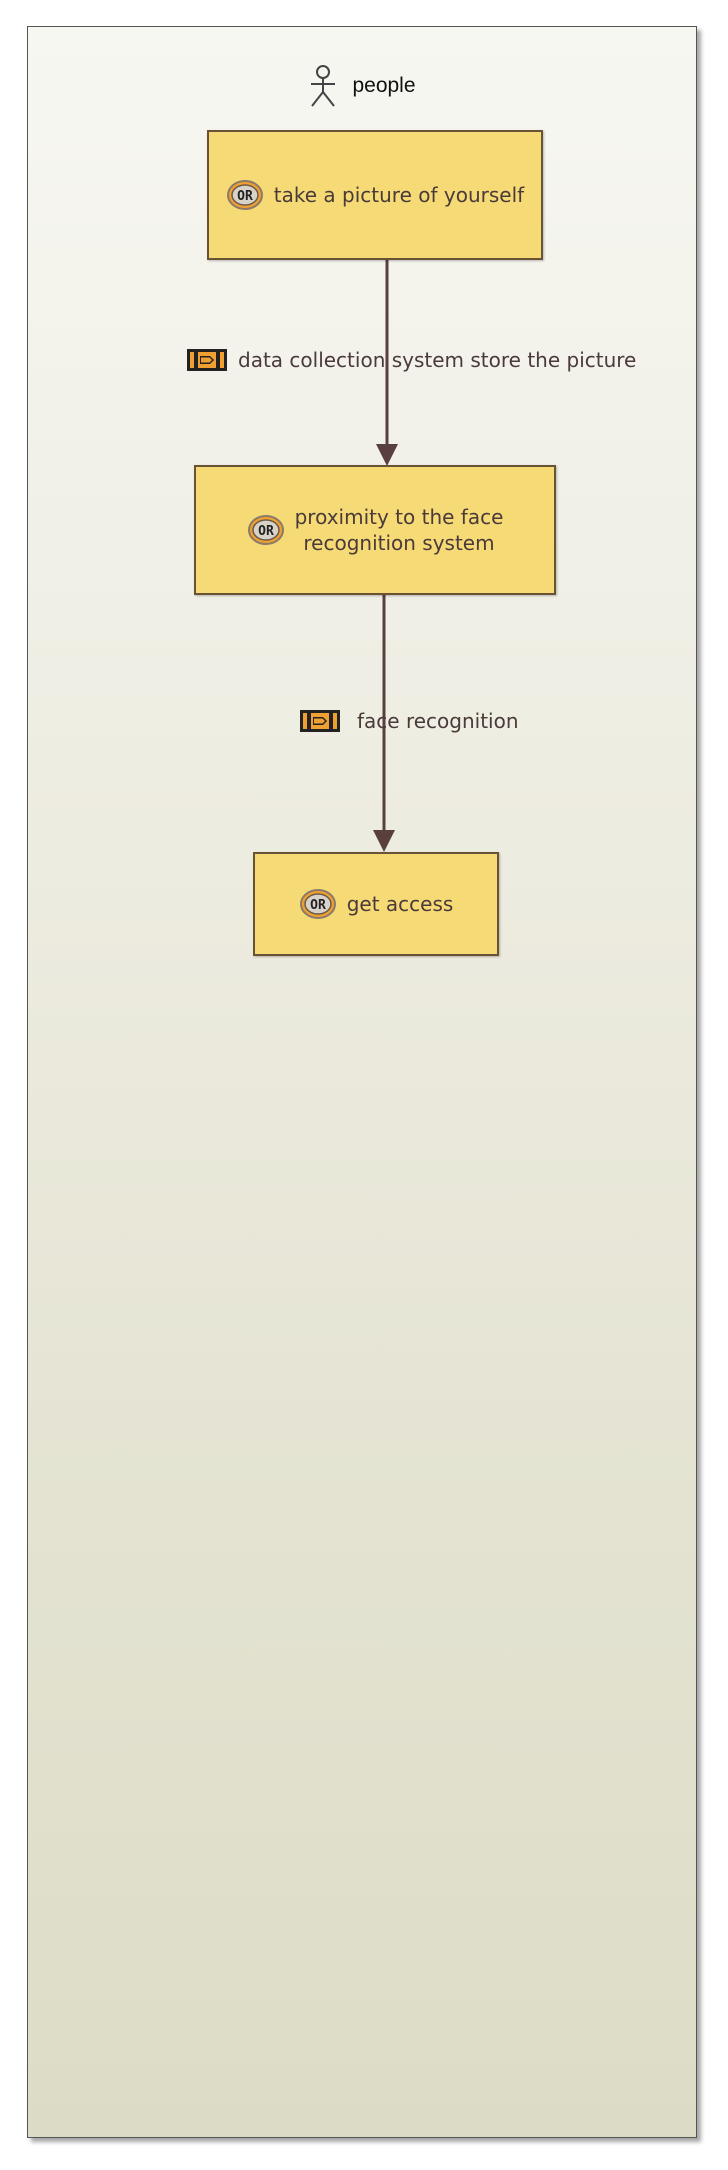 This screenshot has height=2170, width=728. What do you see at coordinates (399, 195) in the screenshot?
I see `activity-label: take a picture of yourself` at bounding box center [399, 195].